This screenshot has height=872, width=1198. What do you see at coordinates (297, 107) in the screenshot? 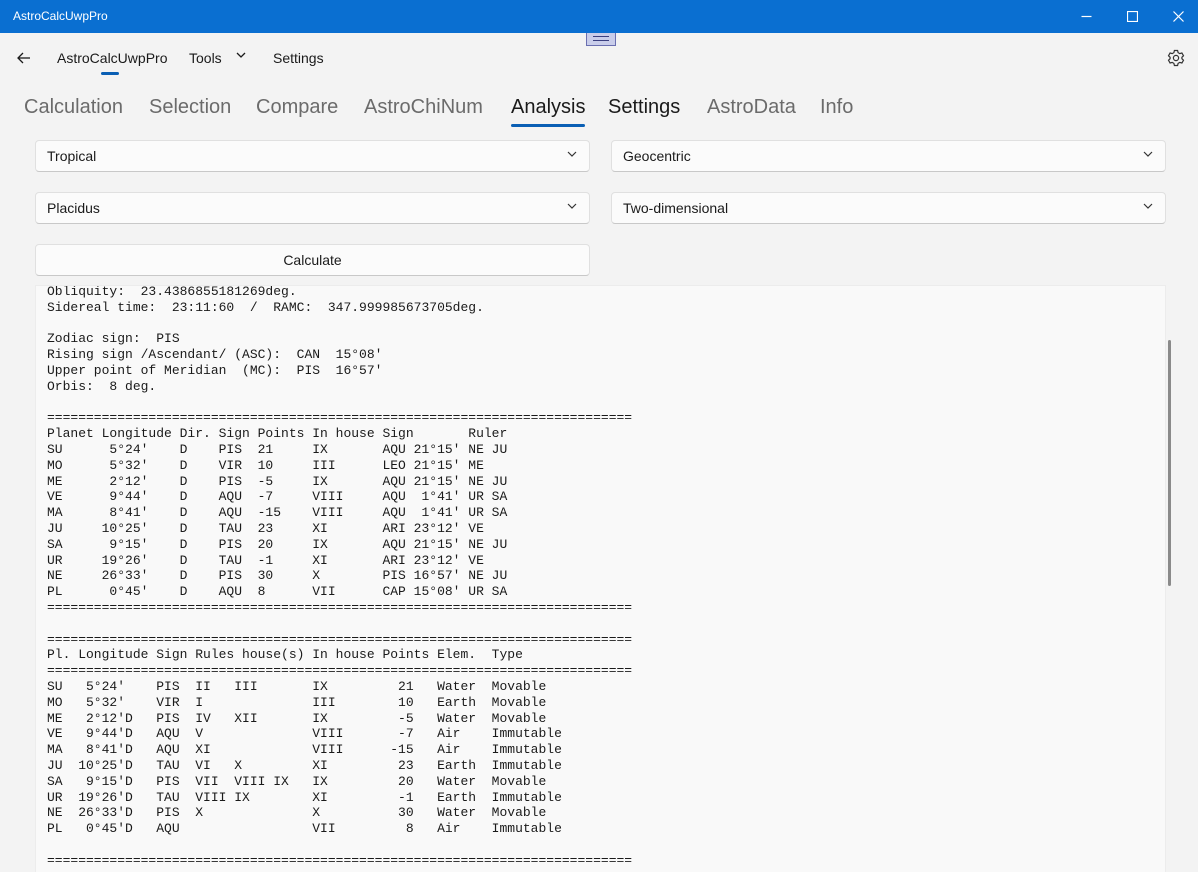
I see `tab-compare: Compare` at bounding box center [297, 107].